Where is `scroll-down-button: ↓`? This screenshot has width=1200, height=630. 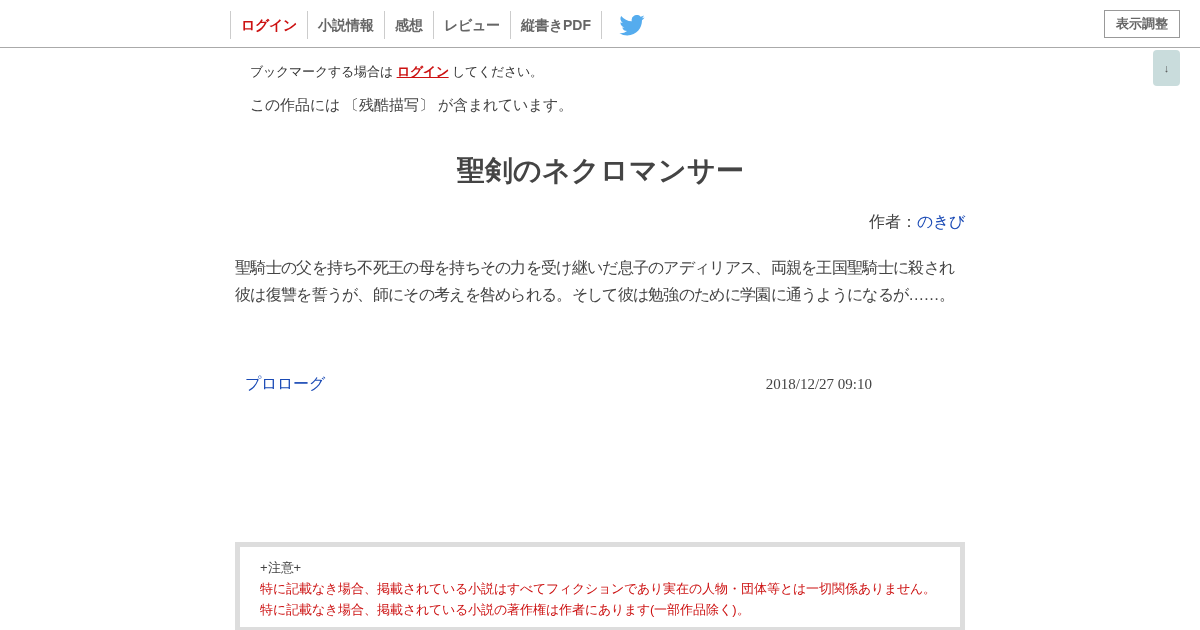 scroll-down-button: ↓ is located at coordinates (1166, 68).